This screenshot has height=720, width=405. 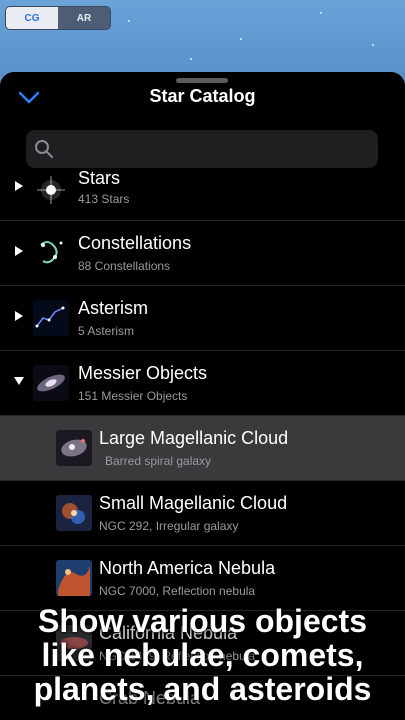 I want to click on nebula-image-icon, so click(x=74, y=578).